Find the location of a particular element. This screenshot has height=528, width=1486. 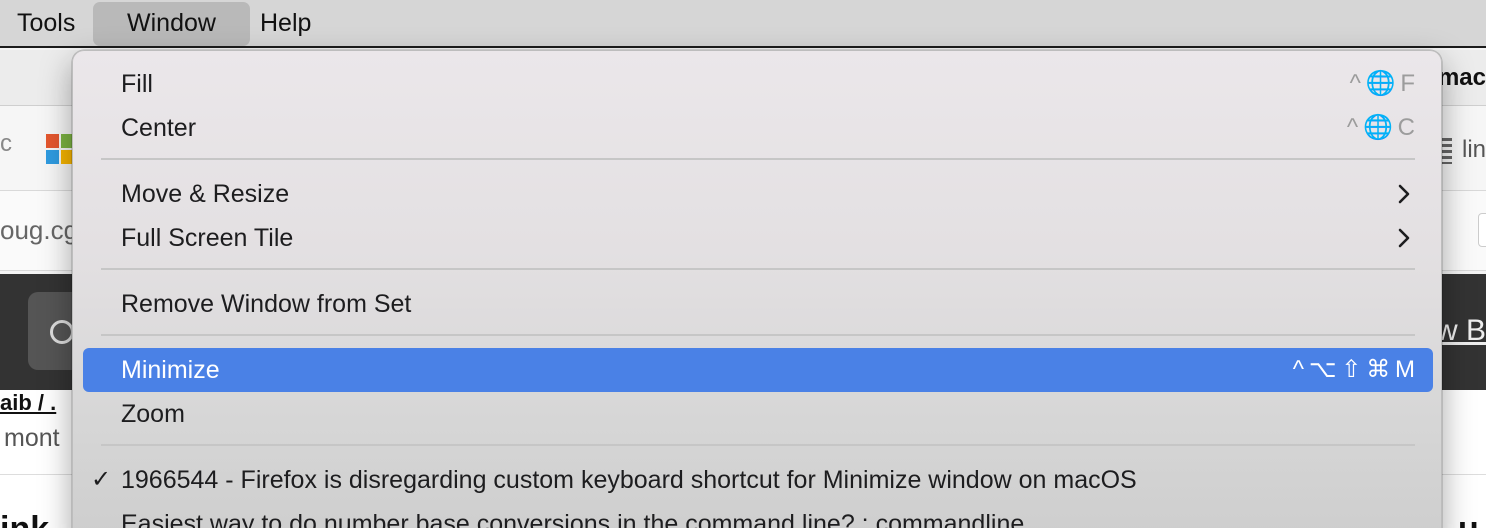

menu-item-shortcut: ^ ⌥ ⇧ ⌘ M is located at coordinates (1353, 369).